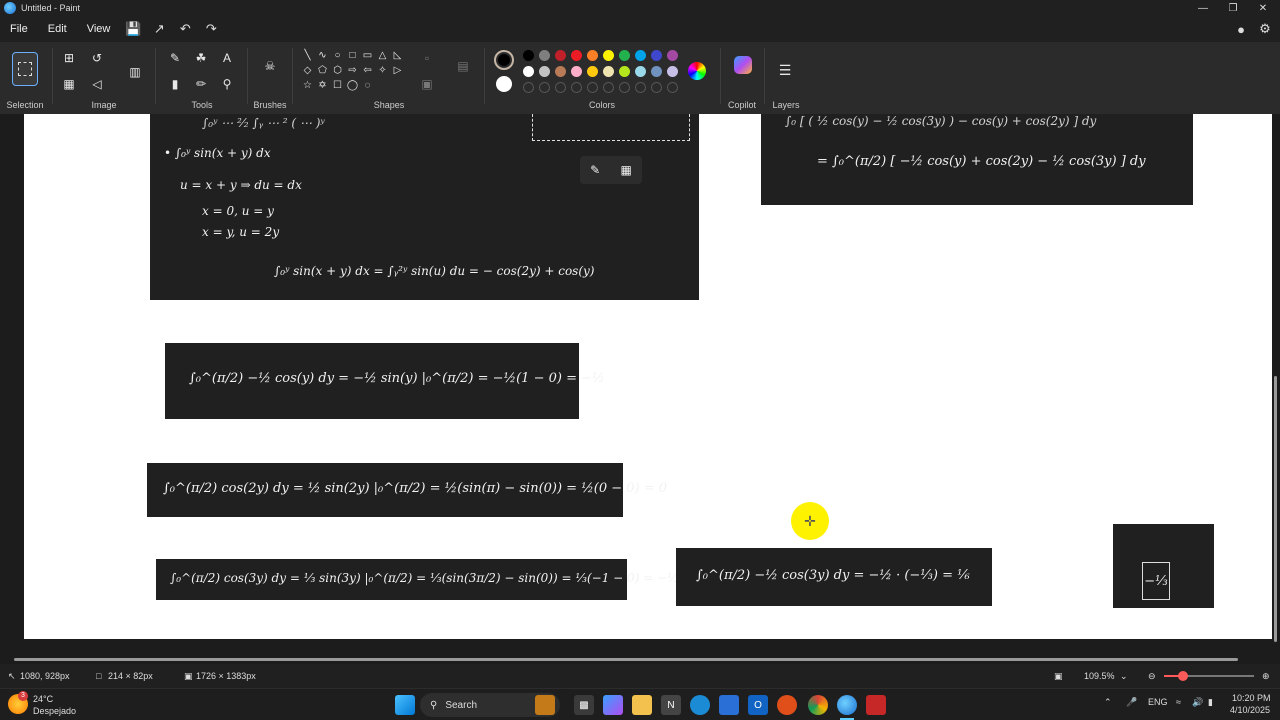  Describe the element at coordinates (1233, 8) in the screenshot. I see `maximize-button: ❐` at that location.